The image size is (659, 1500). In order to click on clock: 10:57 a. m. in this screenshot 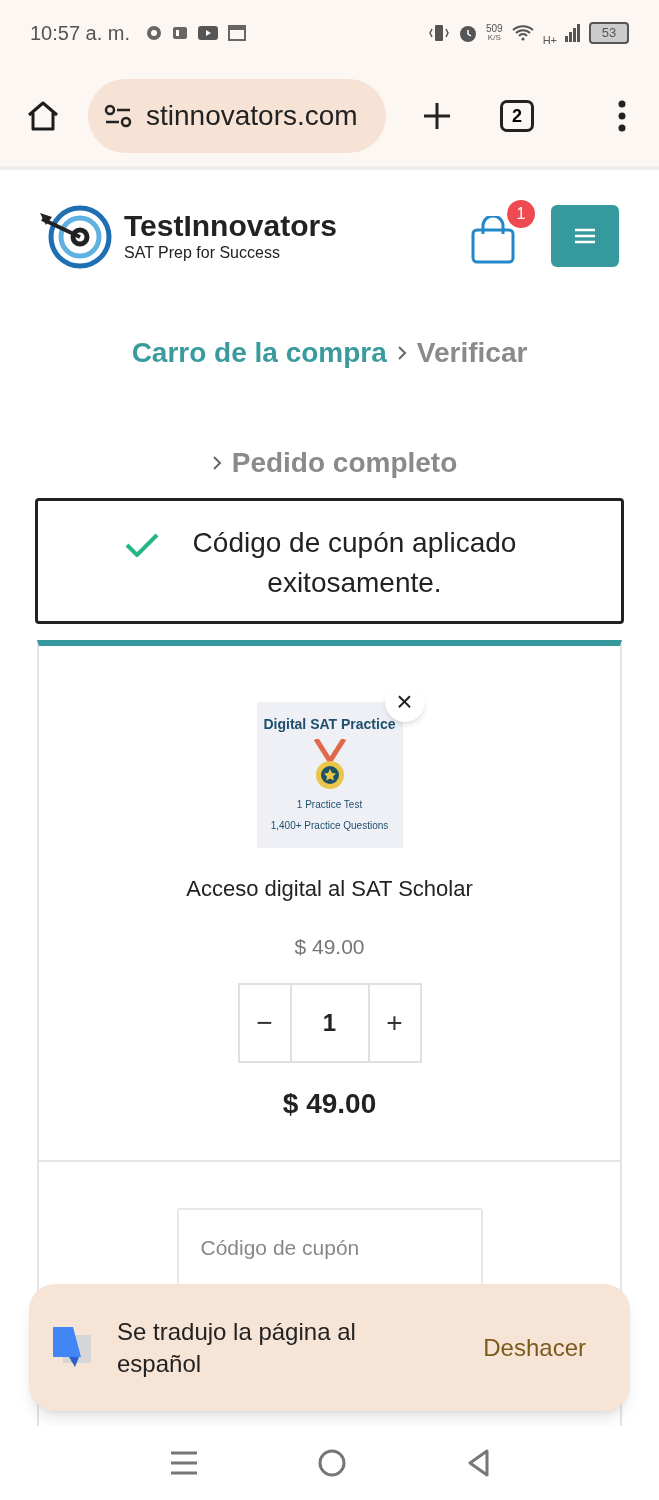, I will do `click(80, 33)`.